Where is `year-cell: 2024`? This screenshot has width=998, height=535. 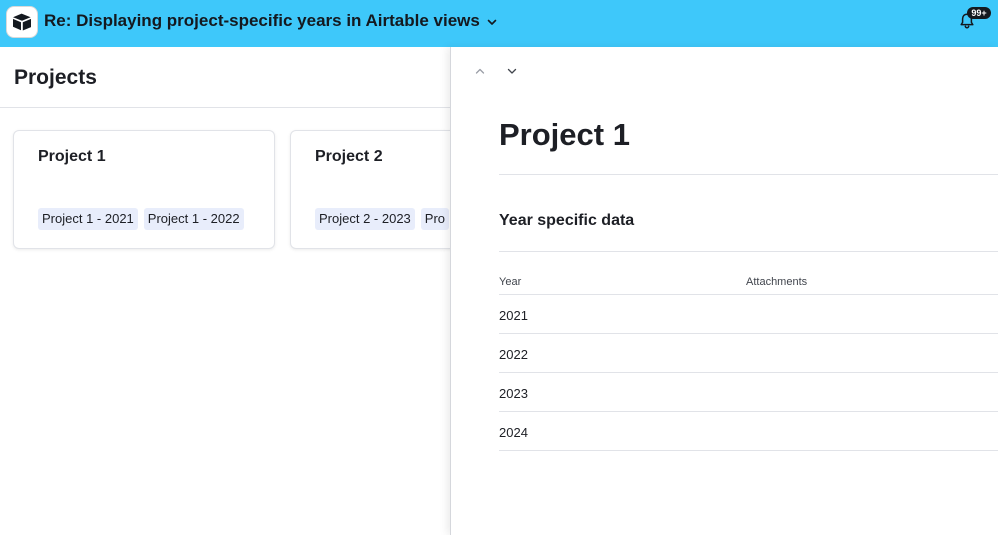 year-cell: 2024 is located at coordinates (513, 432).